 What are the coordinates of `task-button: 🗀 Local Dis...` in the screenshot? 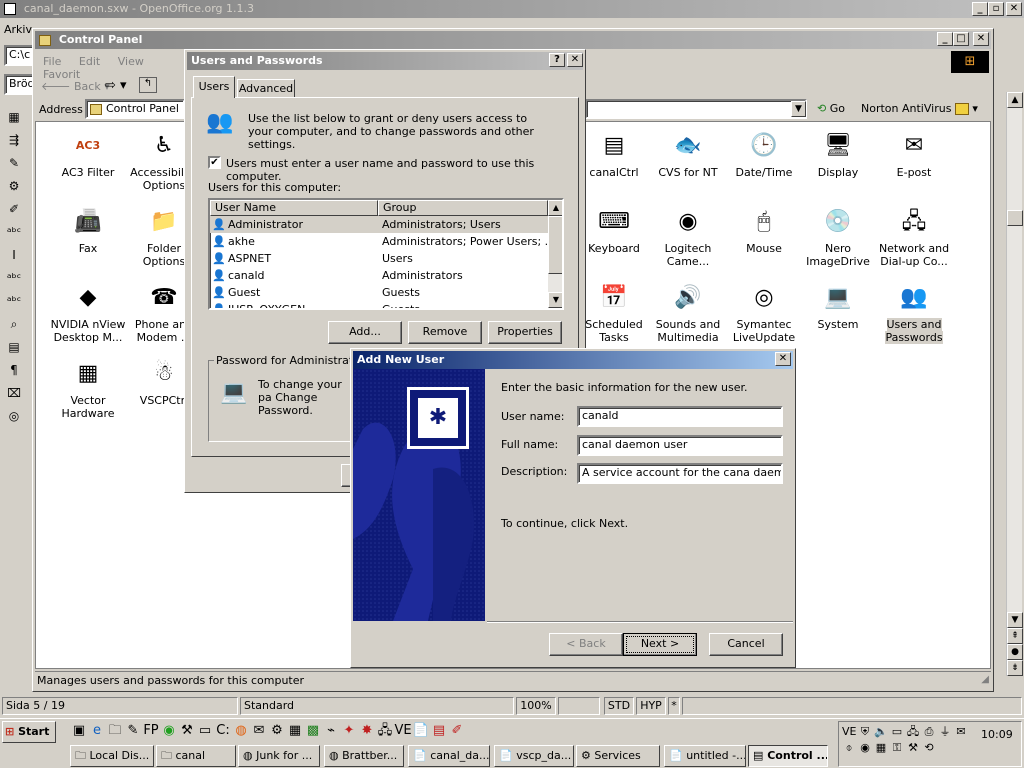 It's located at (112, 756).